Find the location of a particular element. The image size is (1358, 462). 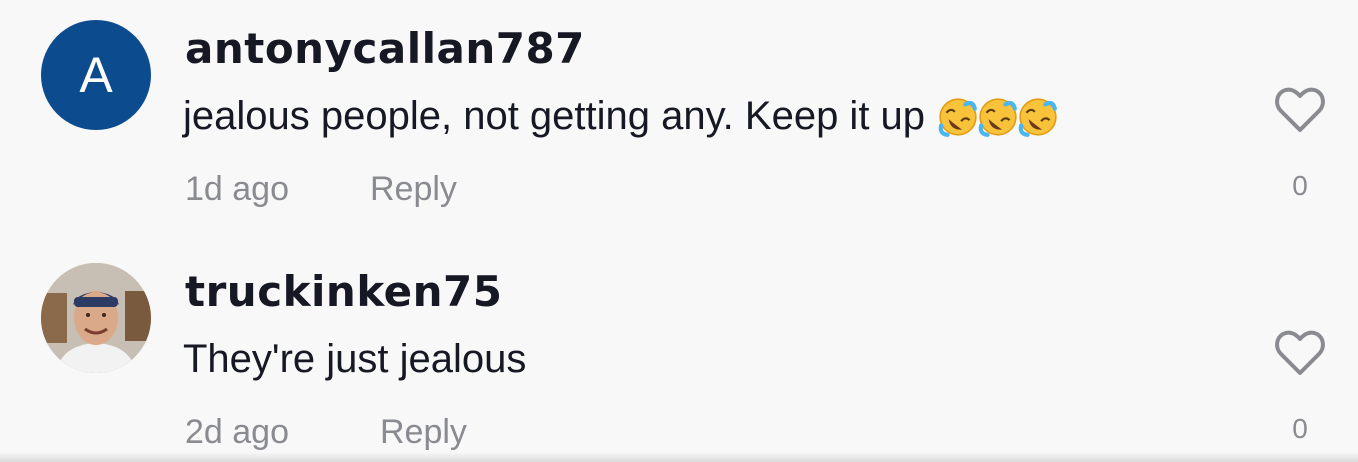

emoji-group is located at coordinates (997, 117).